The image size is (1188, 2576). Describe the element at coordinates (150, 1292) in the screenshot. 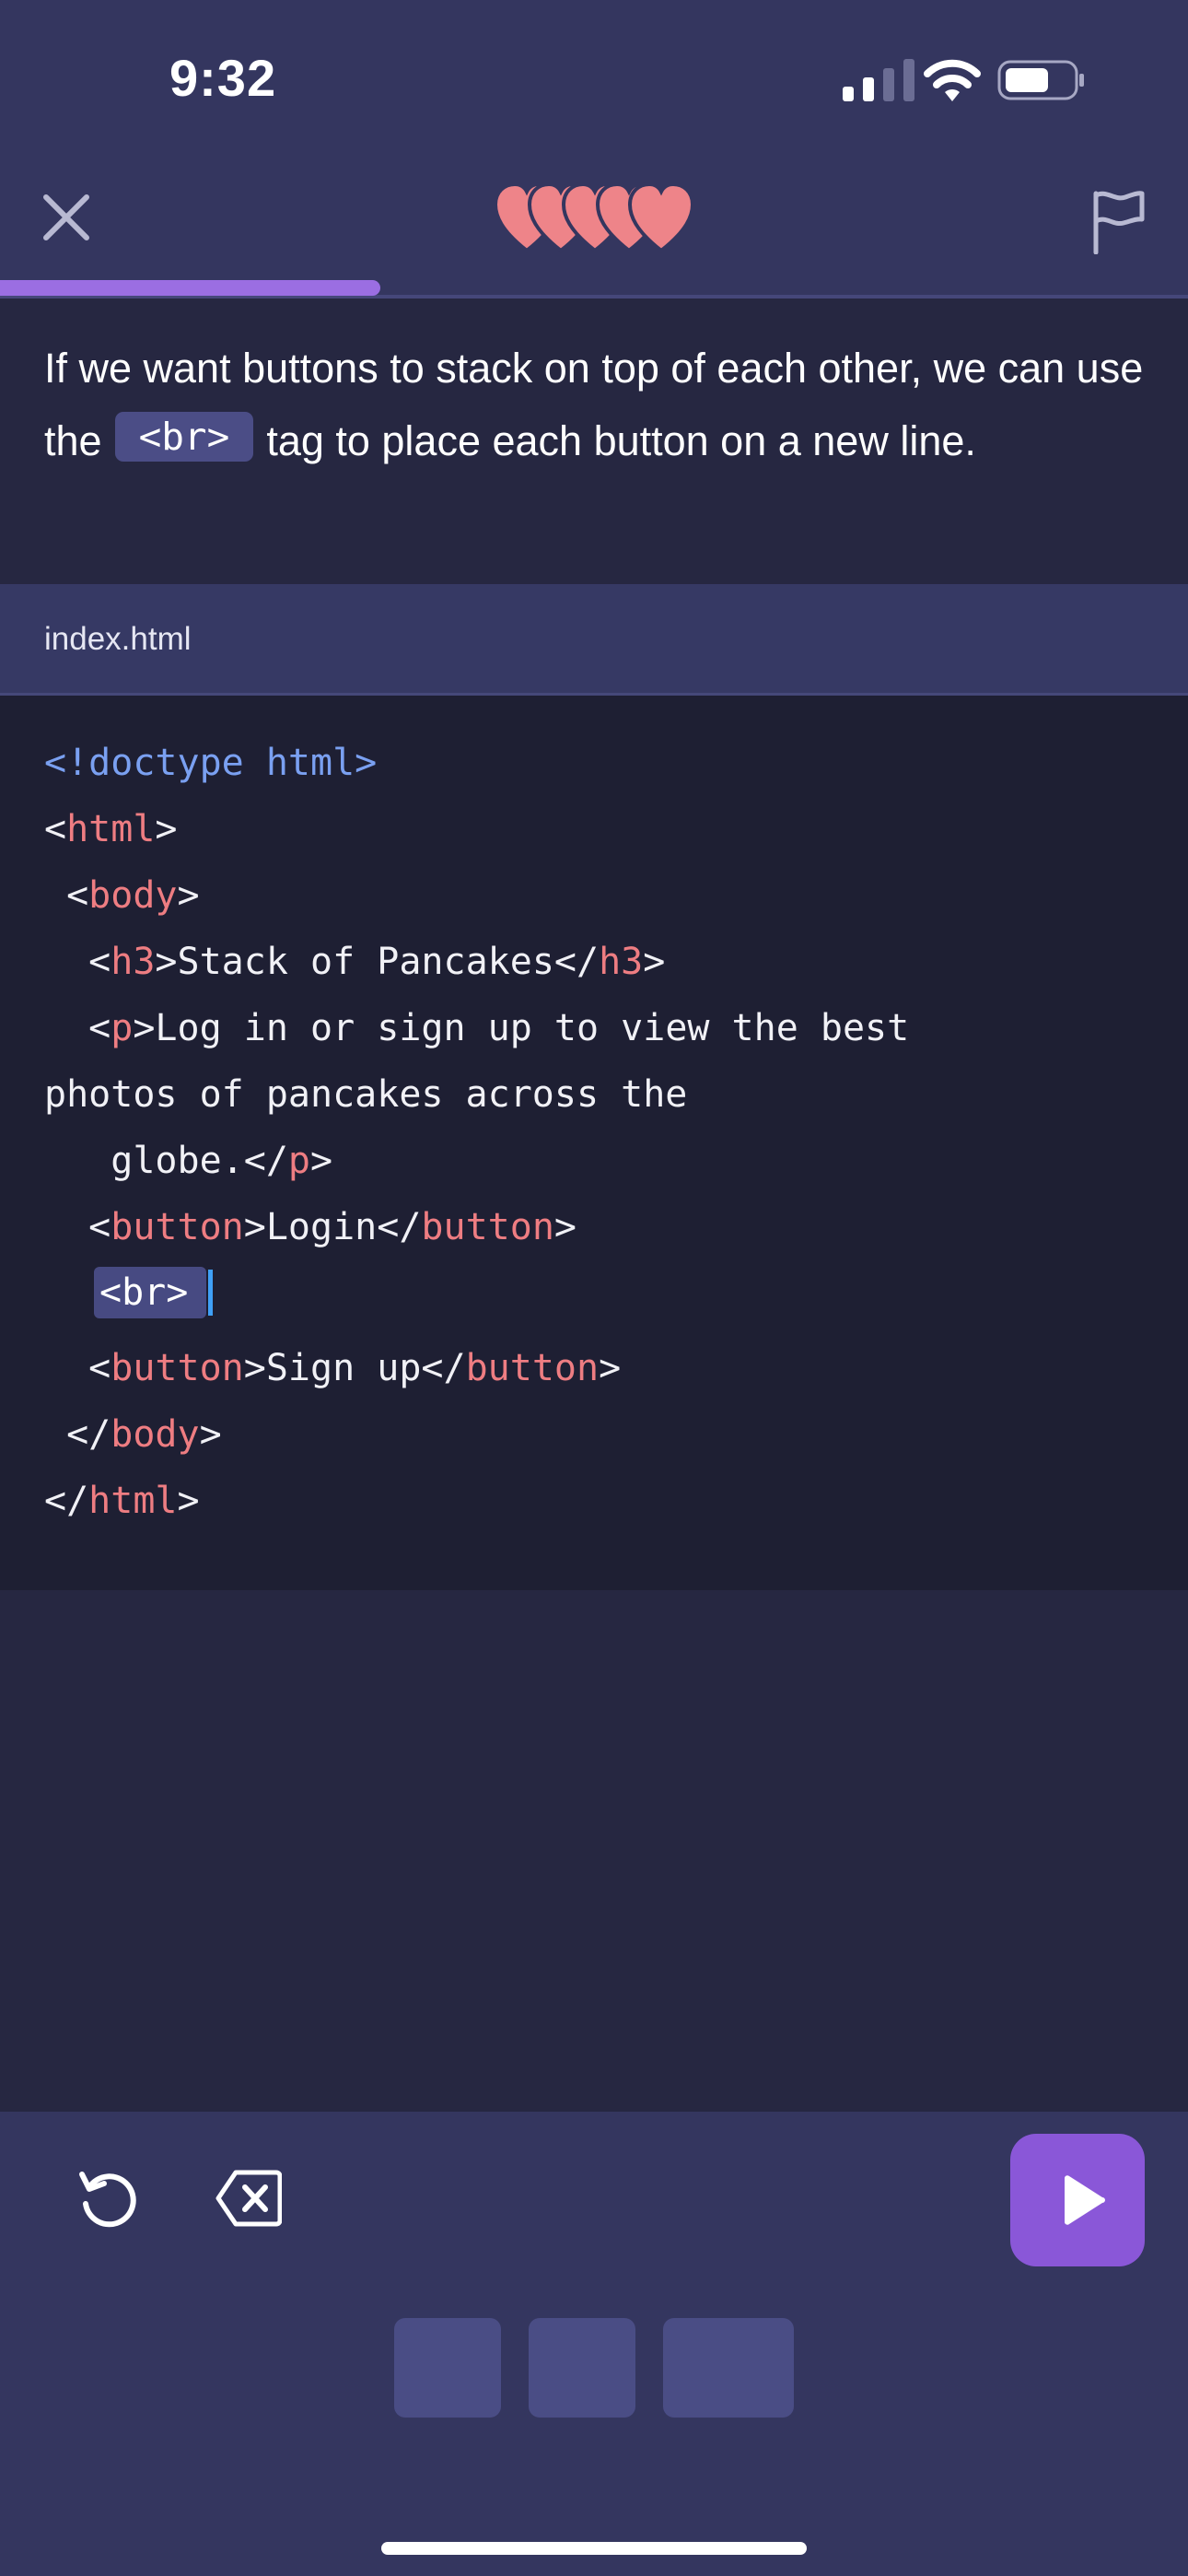

I see `inserted-br-token: <br>` at that location.